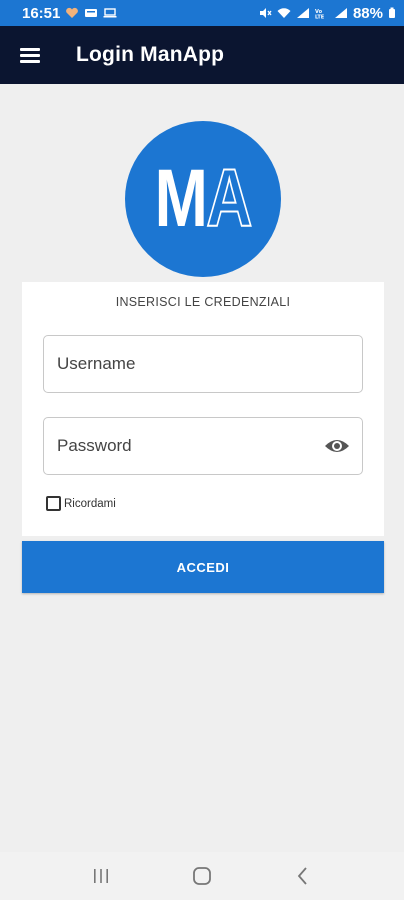 The image size is (404, 900). I want to click on password-input, so click(181, 446).